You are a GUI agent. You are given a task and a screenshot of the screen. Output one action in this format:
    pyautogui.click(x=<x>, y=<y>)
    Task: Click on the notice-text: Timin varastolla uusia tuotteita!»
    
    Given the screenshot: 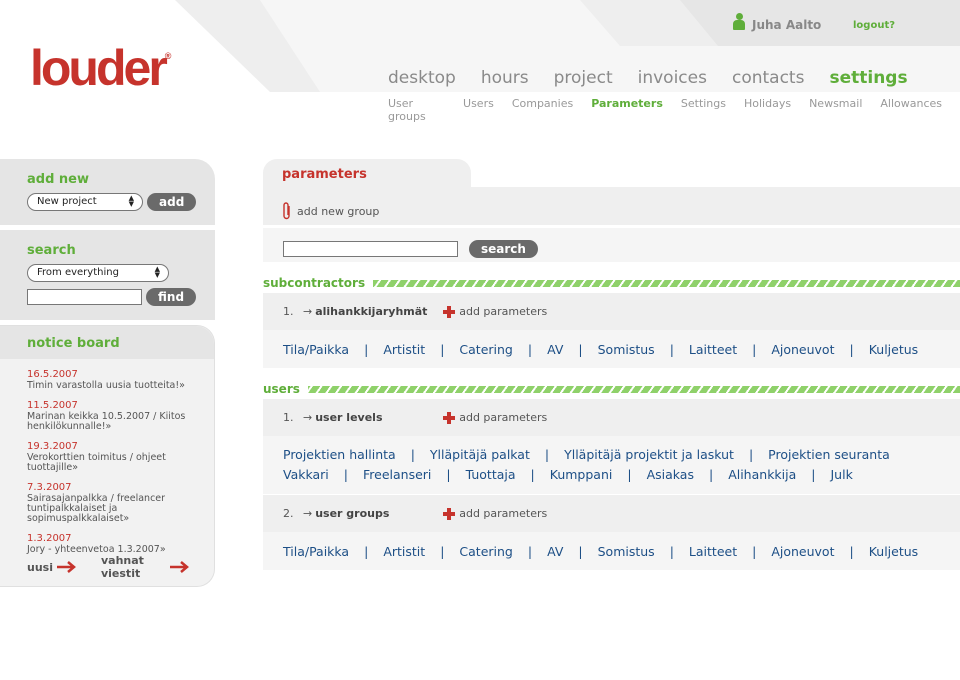 What is the action you would take?
    pyautogui.click(x=112, y=386)
    